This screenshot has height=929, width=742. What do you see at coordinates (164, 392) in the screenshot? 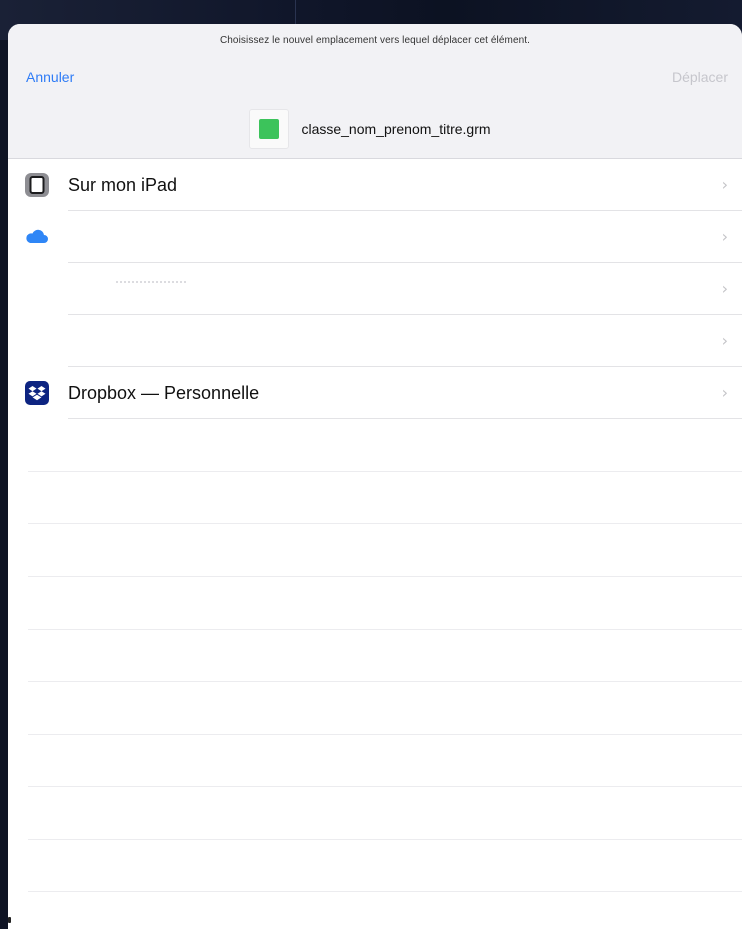
I see `location-label: Dropbox — Personnelle` at bounding box center [164, 392].